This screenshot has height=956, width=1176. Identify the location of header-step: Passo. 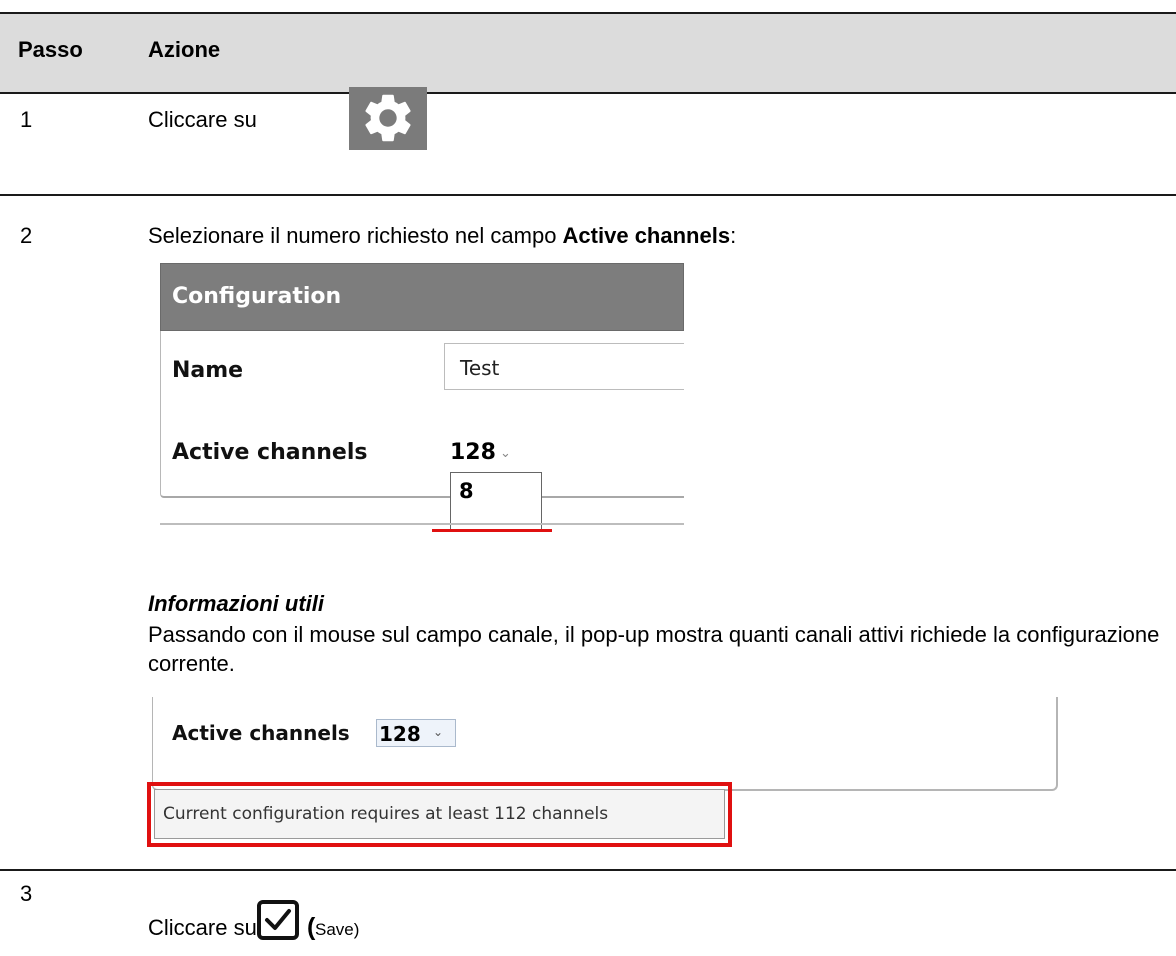
(50, 49).